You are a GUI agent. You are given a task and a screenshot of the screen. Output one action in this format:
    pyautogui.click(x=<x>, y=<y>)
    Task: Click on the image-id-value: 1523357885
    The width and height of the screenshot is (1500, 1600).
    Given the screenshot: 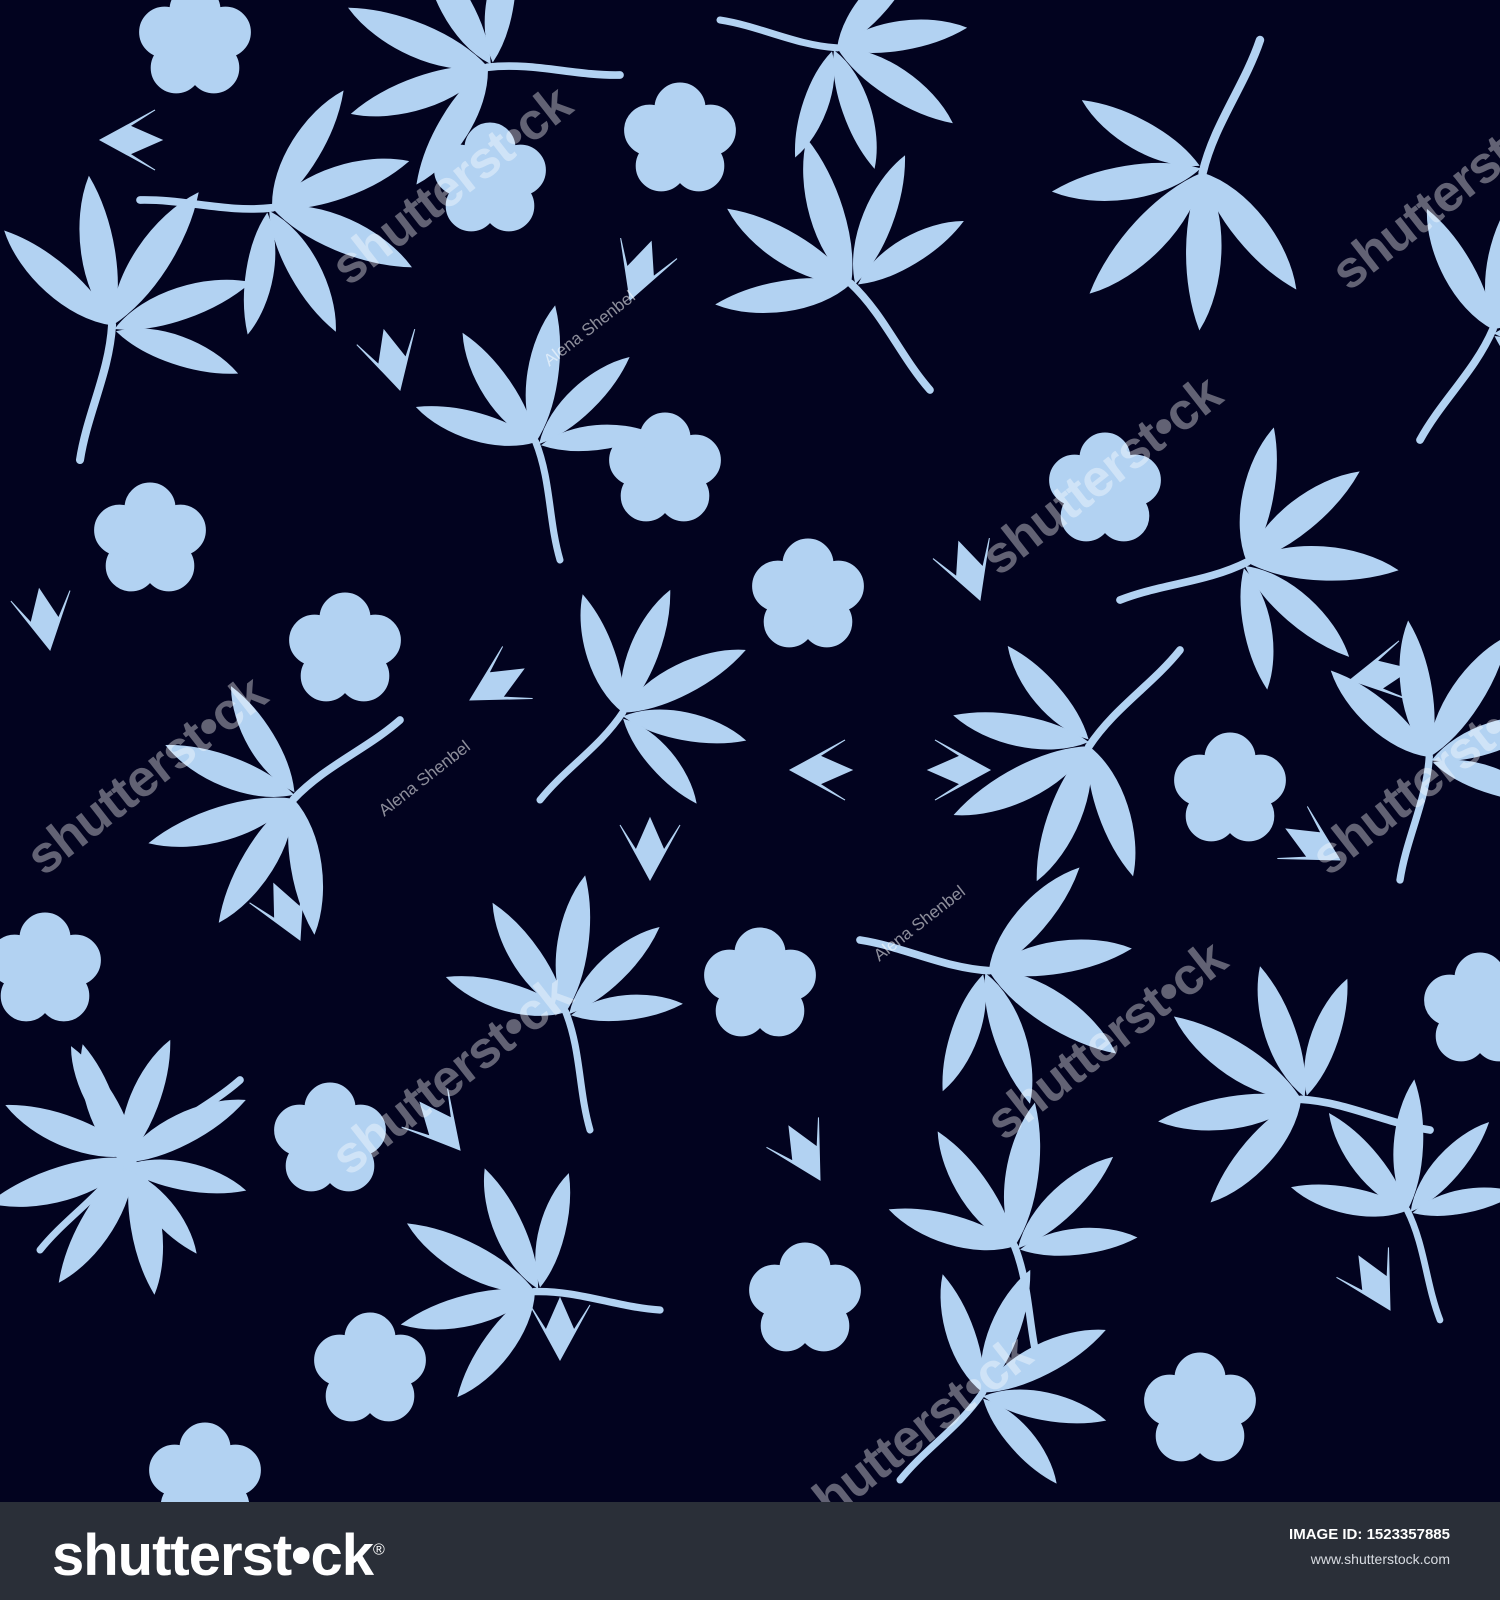 What is the action you would take?
    pyautogui.click(x=1408, y=1534)
    